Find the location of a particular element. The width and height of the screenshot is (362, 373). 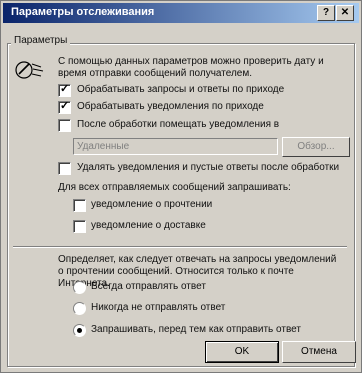

ask-before-send-radio is located at coordinates (79, 330).